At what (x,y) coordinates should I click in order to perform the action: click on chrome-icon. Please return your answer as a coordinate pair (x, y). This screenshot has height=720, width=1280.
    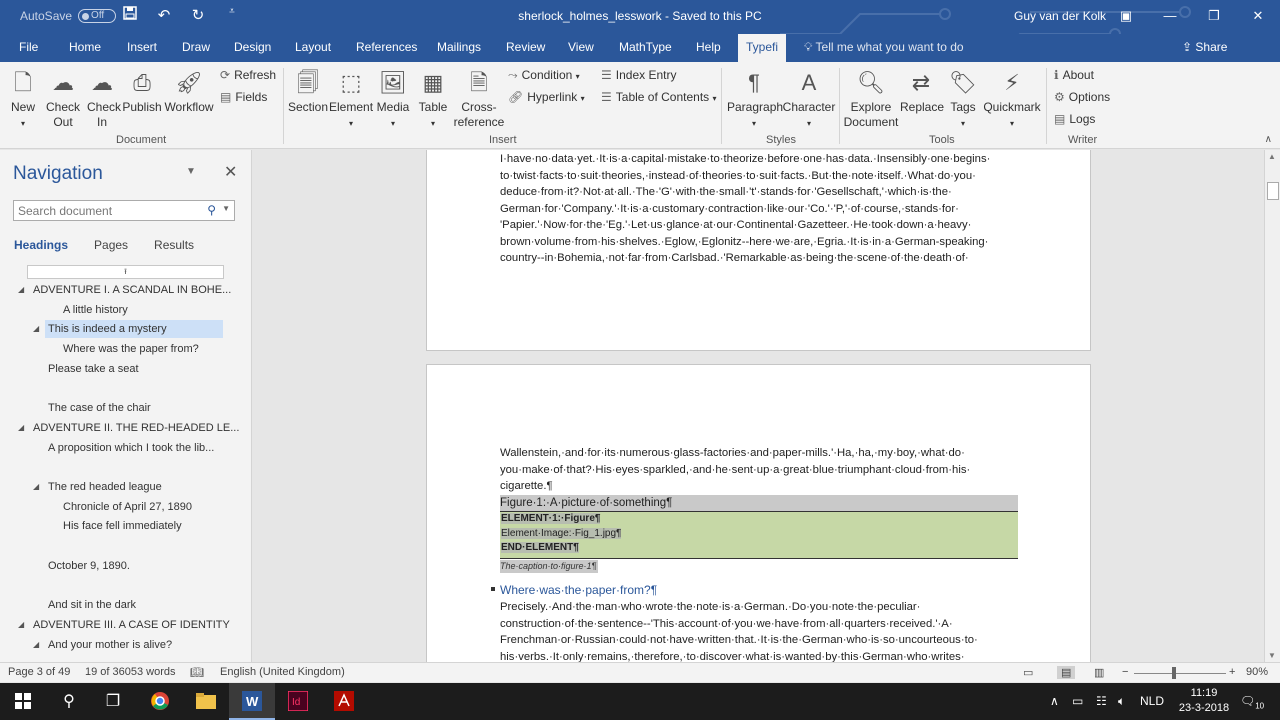
    Looking at the image, I should click on (160, 701).